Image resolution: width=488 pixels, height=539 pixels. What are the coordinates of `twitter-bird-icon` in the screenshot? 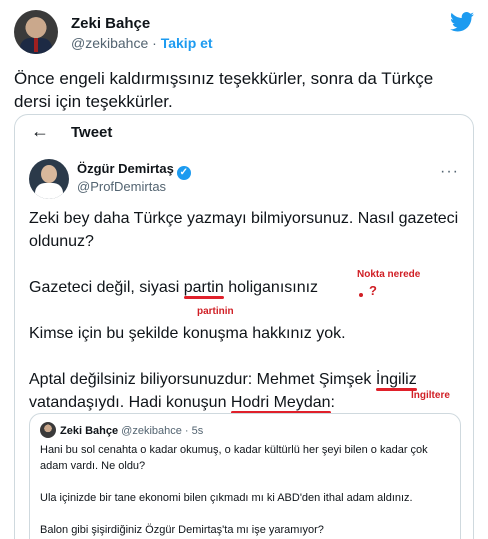 It's located at (462, 22).